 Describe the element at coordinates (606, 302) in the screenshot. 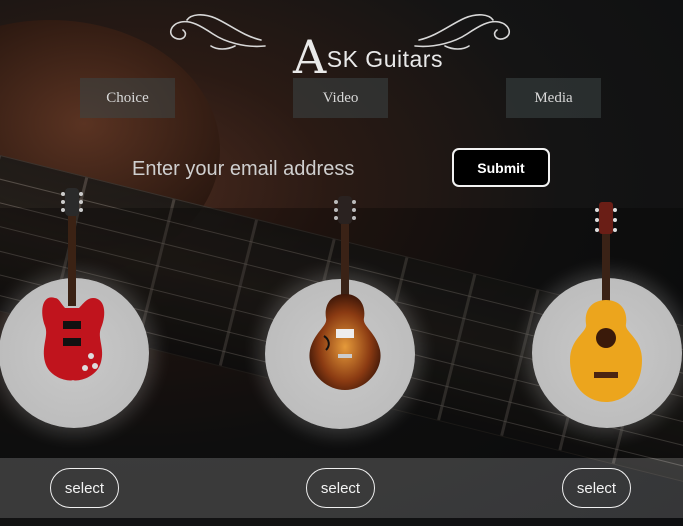

I see `classical-guitar-image` at that location.